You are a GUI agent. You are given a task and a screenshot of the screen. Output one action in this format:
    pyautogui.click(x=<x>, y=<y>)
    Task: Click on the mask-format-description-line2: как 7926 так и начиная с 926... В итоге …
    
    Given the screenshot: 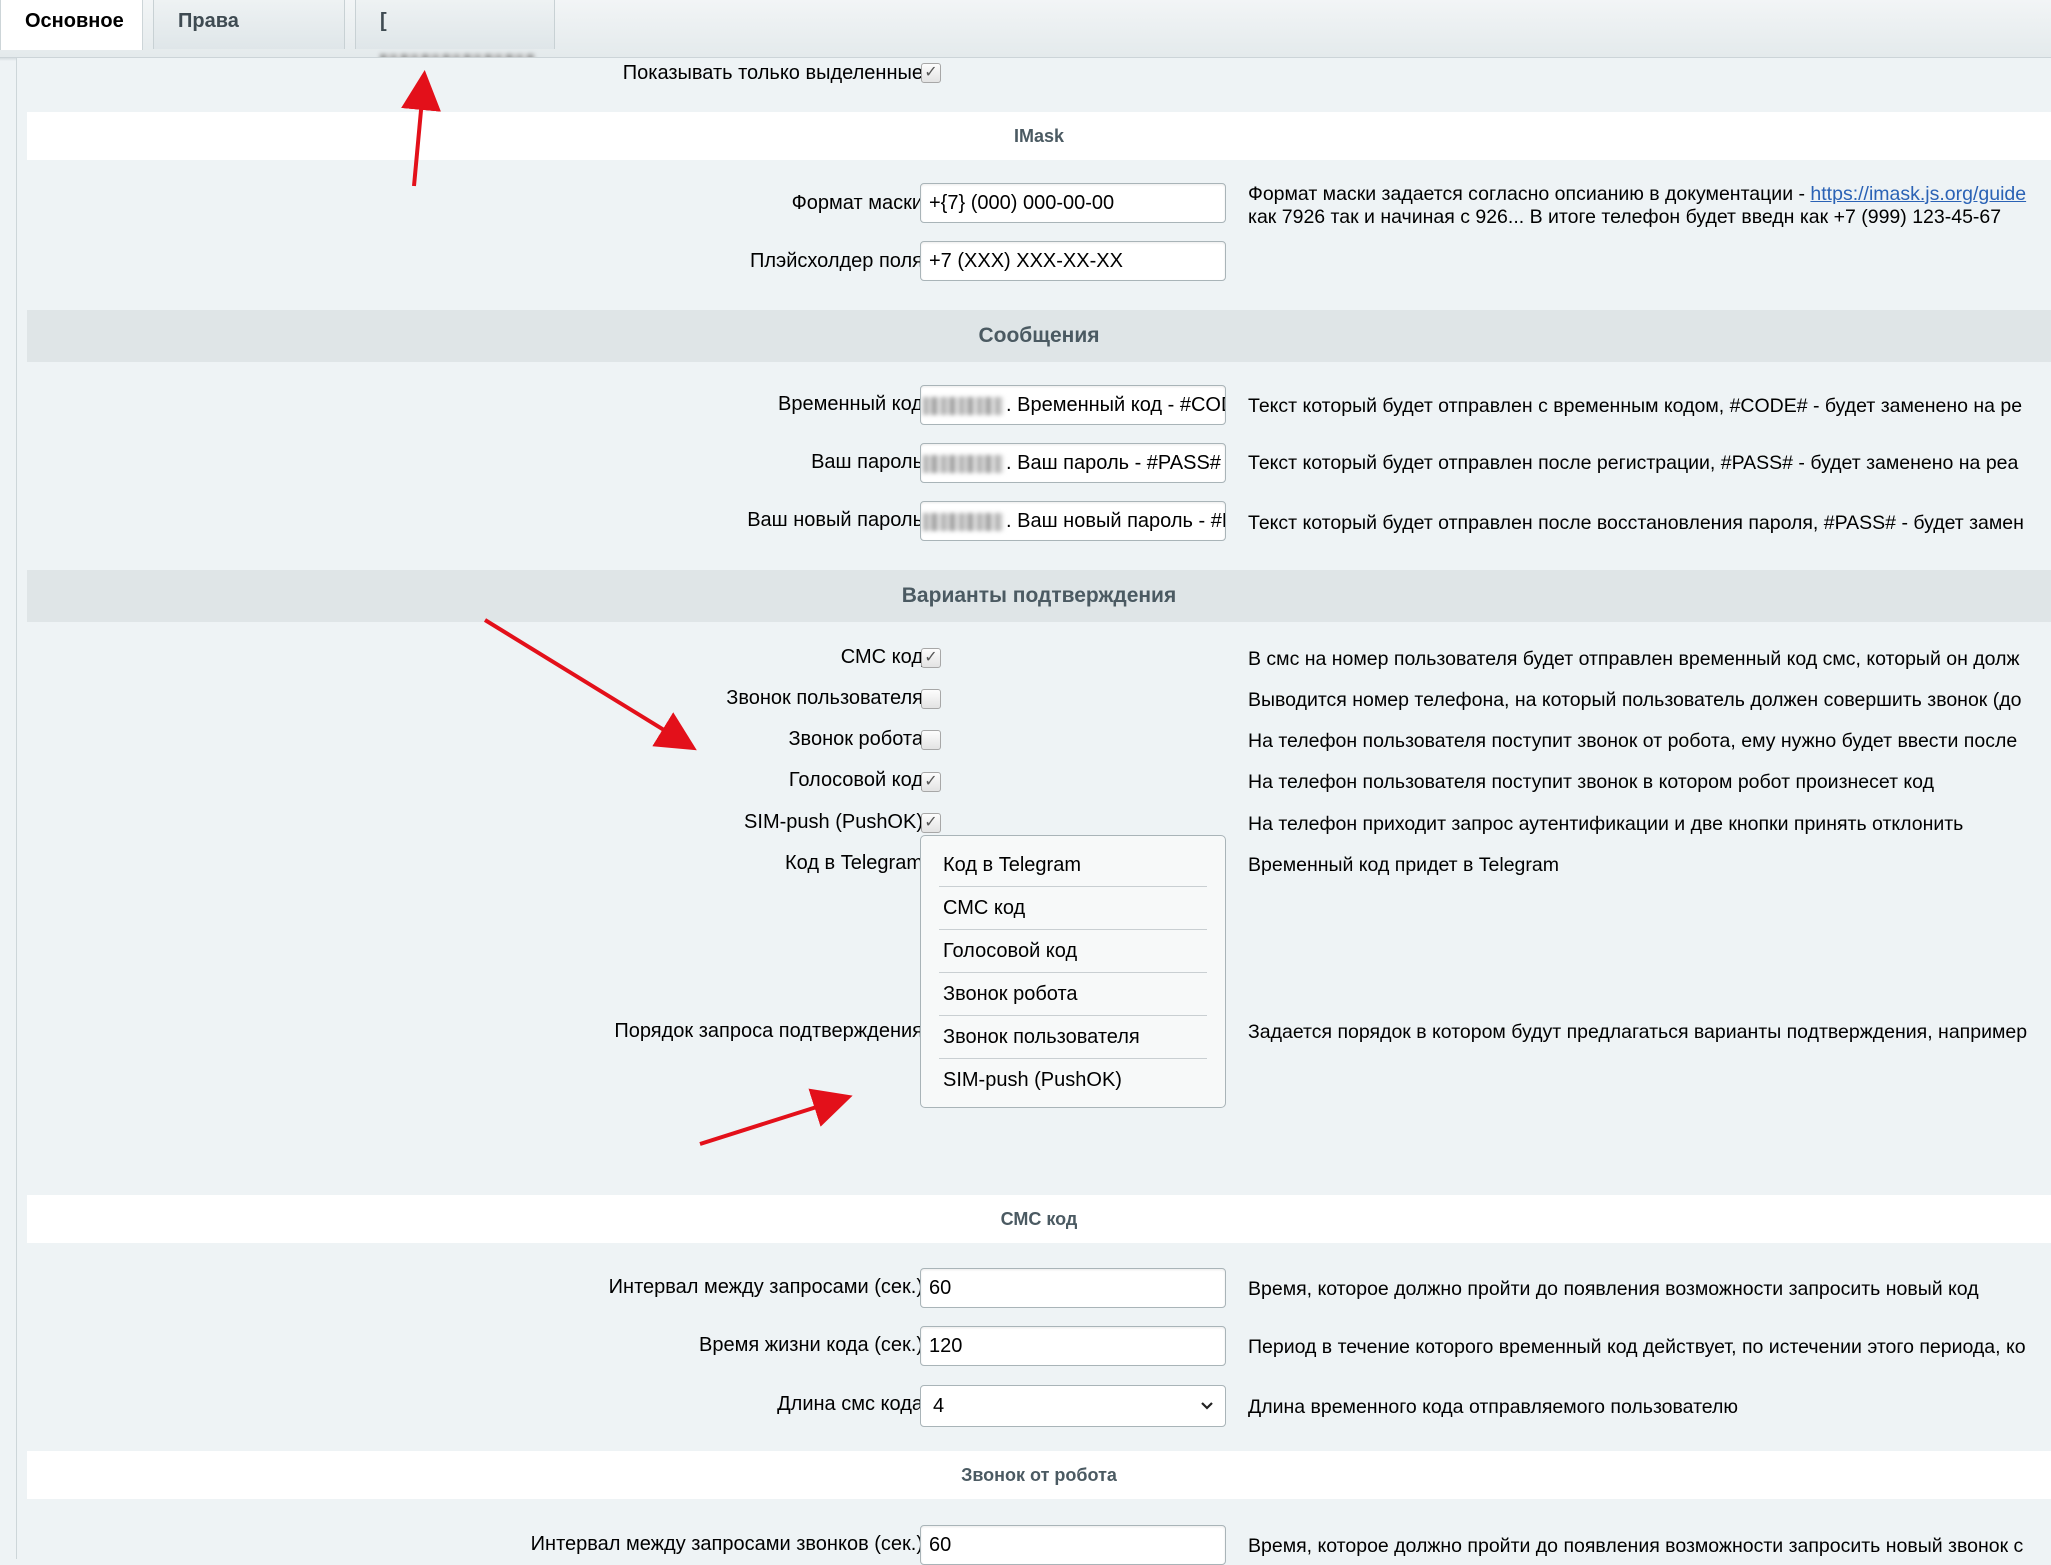 What is the action you would take?
    pyautogui.click(x=1625, y=217)
    